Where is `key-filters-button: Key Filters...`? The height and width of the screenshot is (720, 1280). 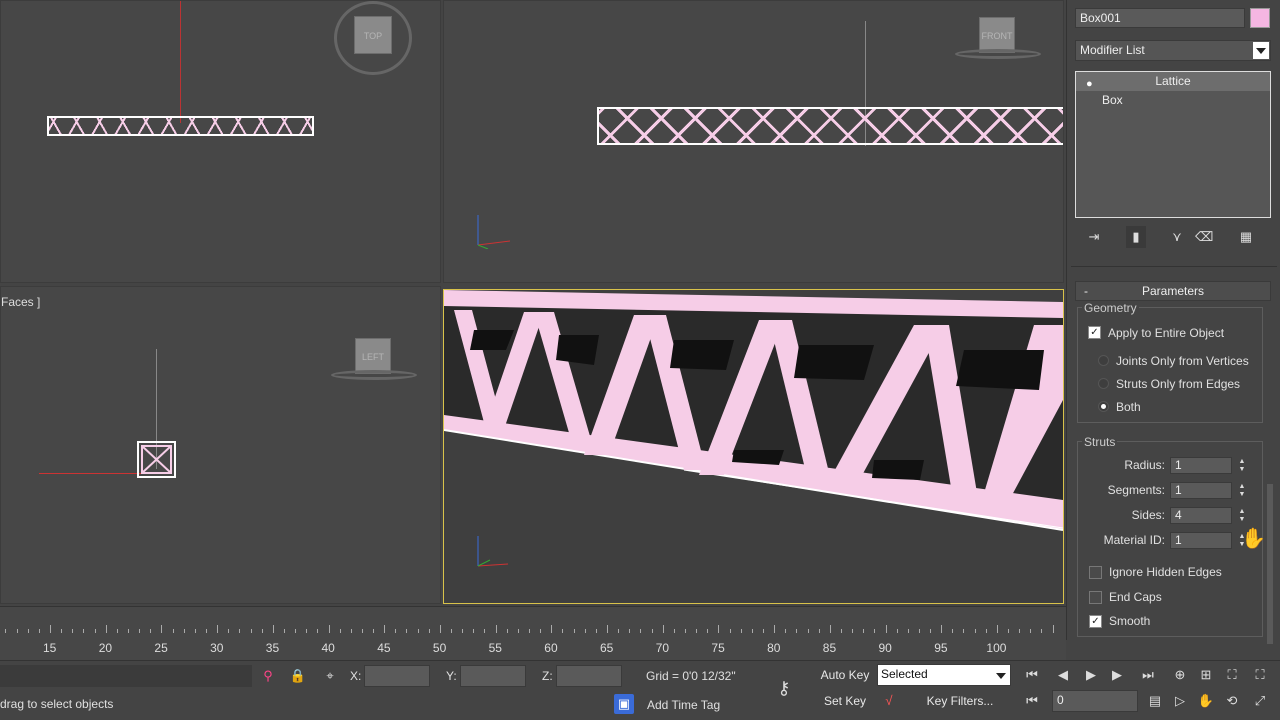 key-filters-button: Key Filters... is located at coordinates (960, 701).